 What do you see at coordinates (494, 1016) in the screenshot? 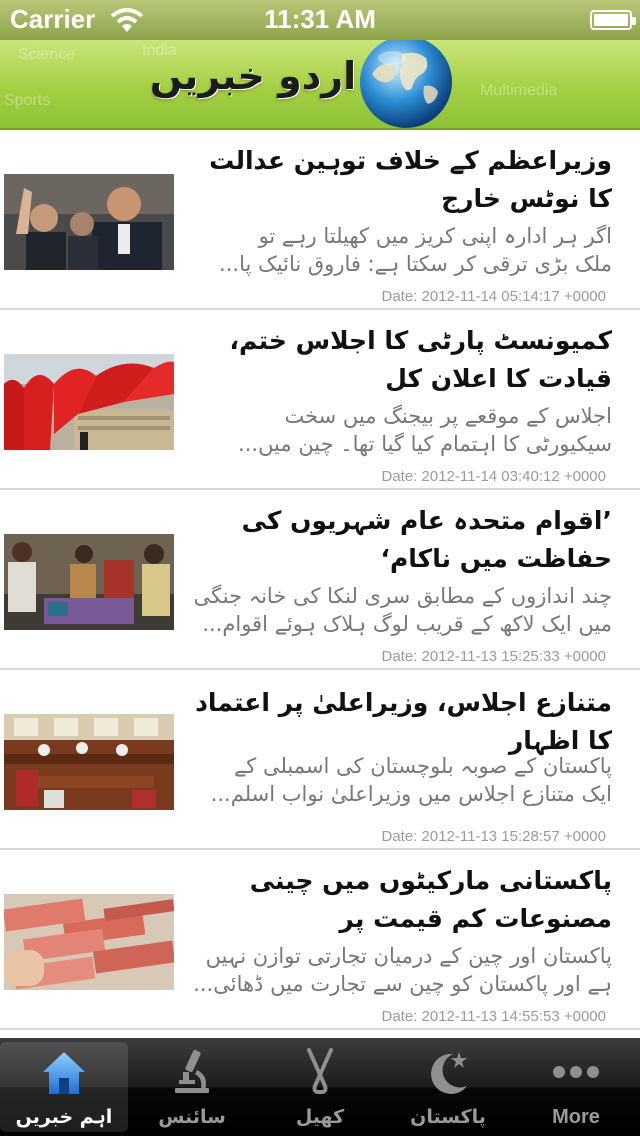
I see `news-date: Date: 2012-11-13 14:55:53 +0000` at bounding box center [494, 1016].